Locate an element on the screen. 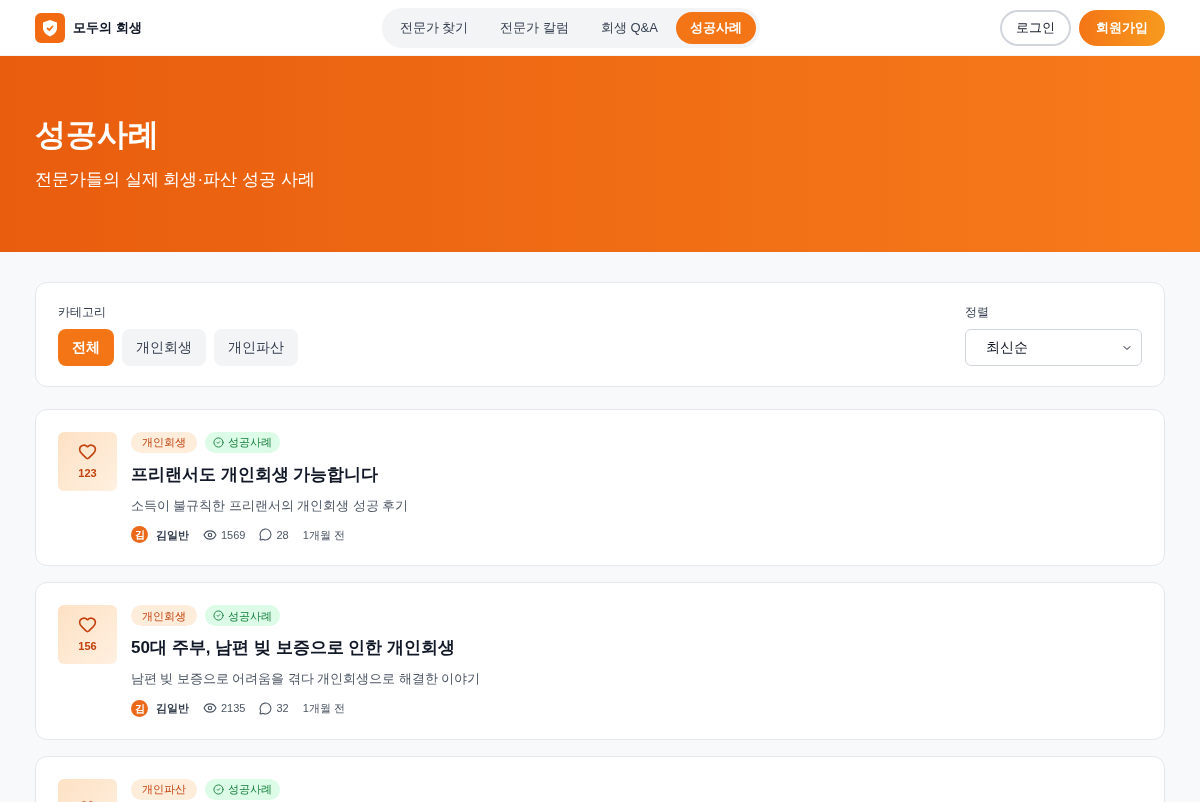 This screenshot has height=802, width=1200. category-chip: 개인회생 is located at coordinates (164, 347).